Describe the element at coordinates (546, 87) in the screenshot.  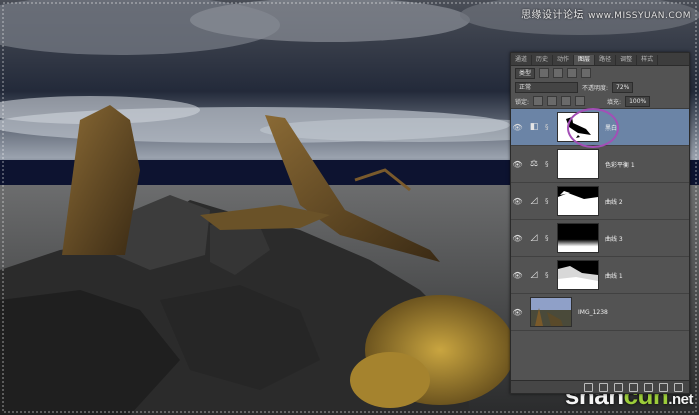
I see `blend-mode-select: 正常` at that location.